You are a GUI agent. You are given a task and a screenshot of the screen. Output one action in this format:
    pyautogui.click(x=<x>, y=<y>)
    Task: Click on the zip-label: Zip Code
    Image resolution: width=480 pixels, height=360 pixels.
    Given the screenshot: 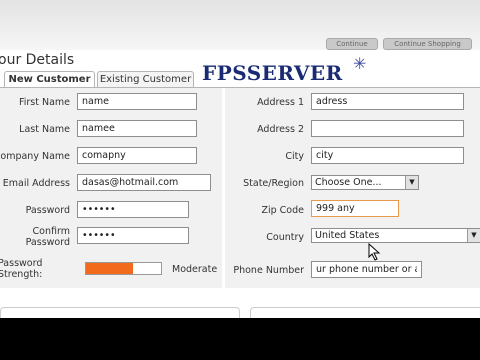 What is the action you would take?
    pyautogui.click(x=282, y=210)
    